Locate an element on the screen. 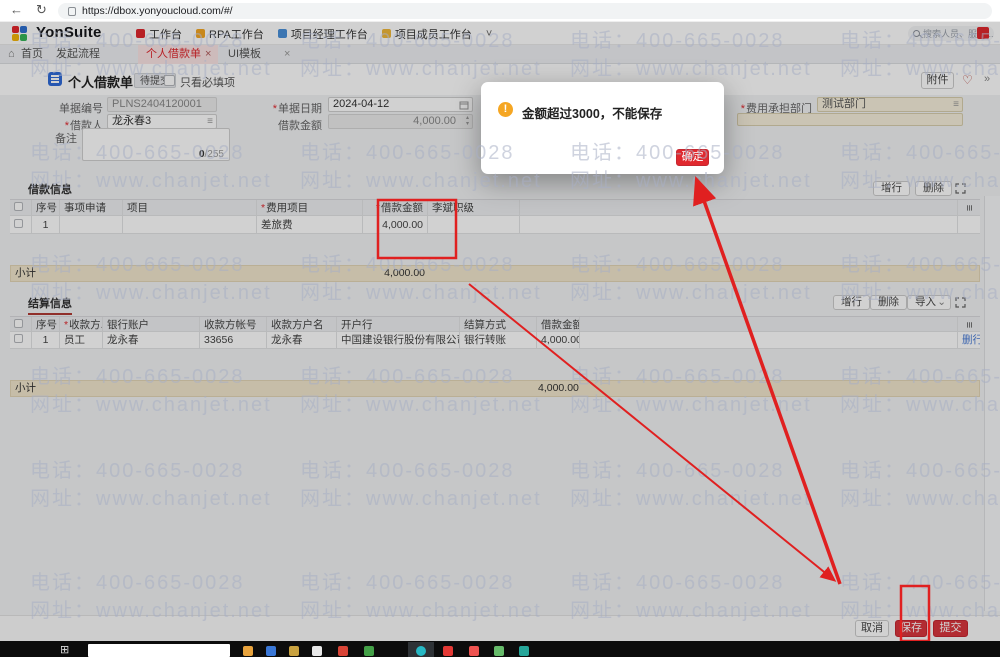 The width and height of the screenshot is (1000, 657). back-icon: ← is located at coordinates (16, 9).